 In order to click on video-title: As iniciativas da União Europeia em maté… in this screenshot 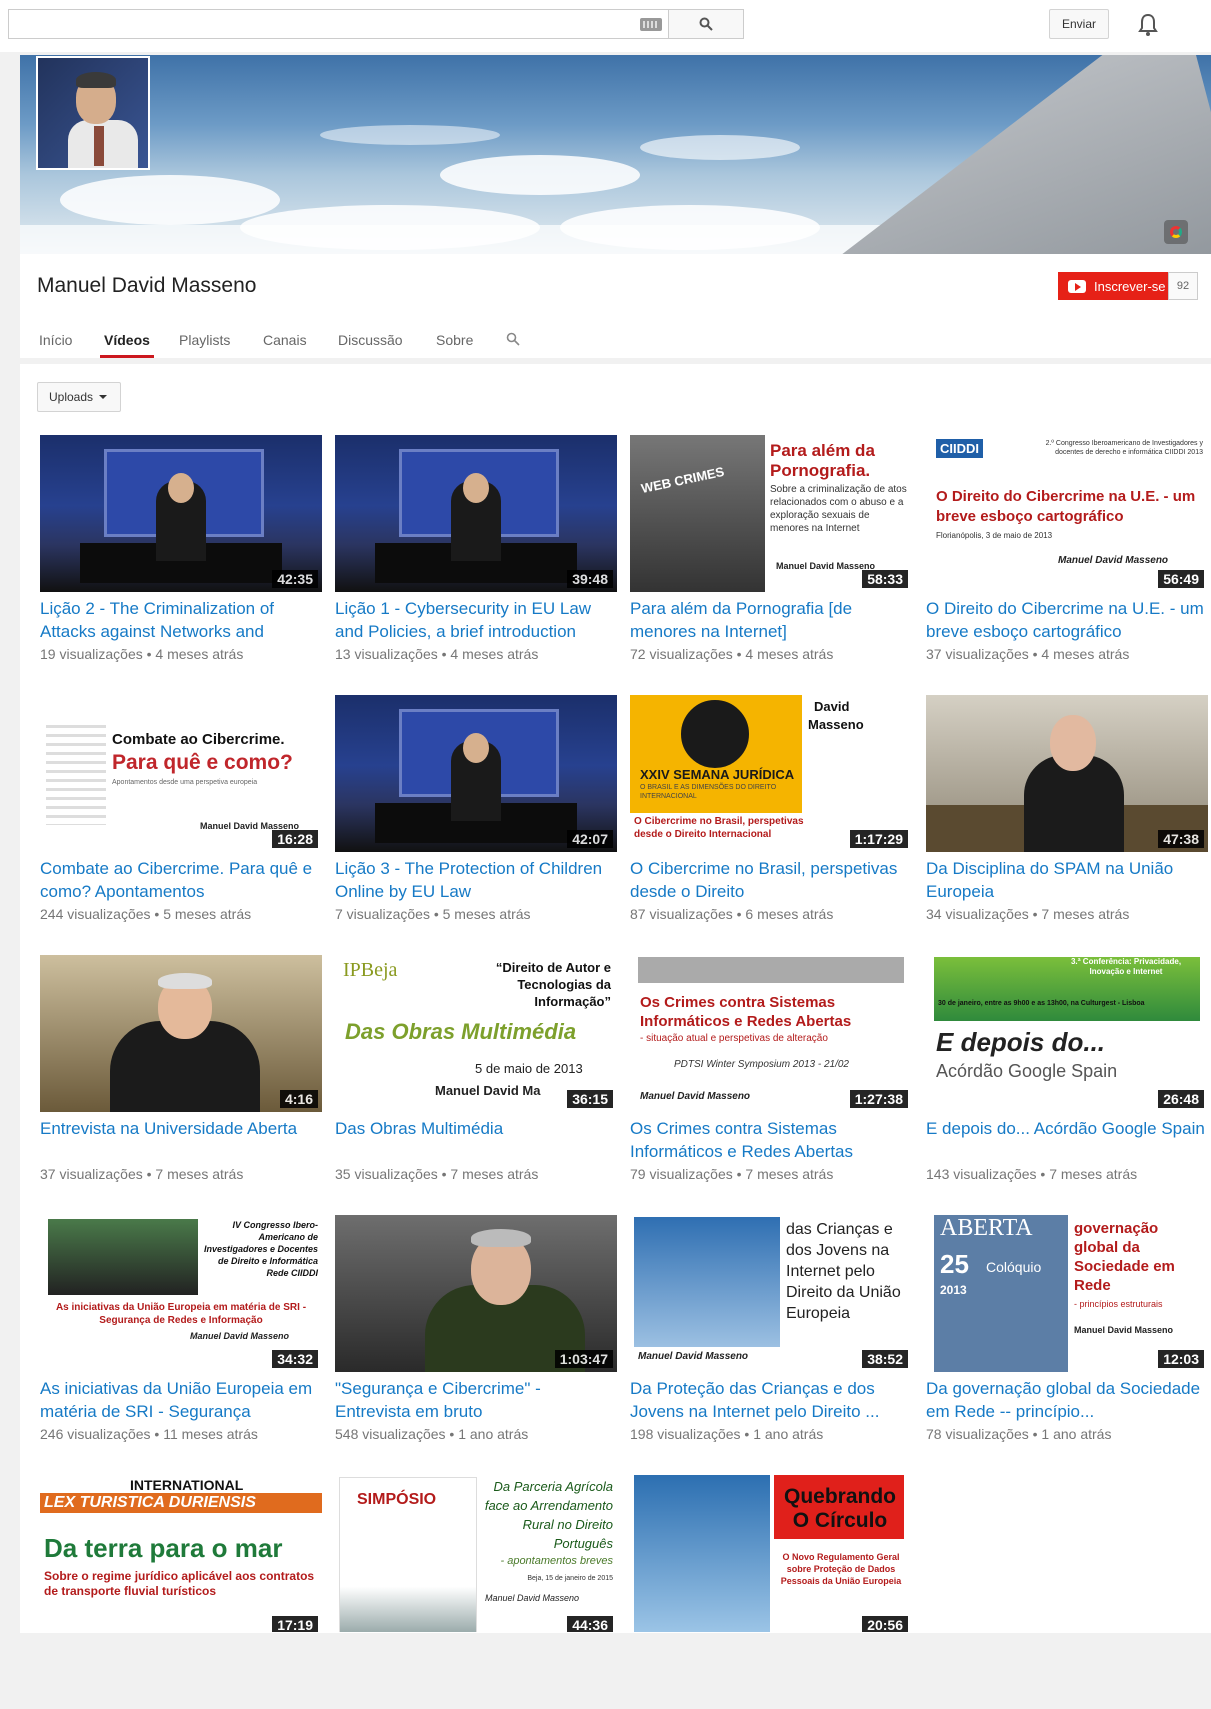, I will do `click(181, 1400)`.